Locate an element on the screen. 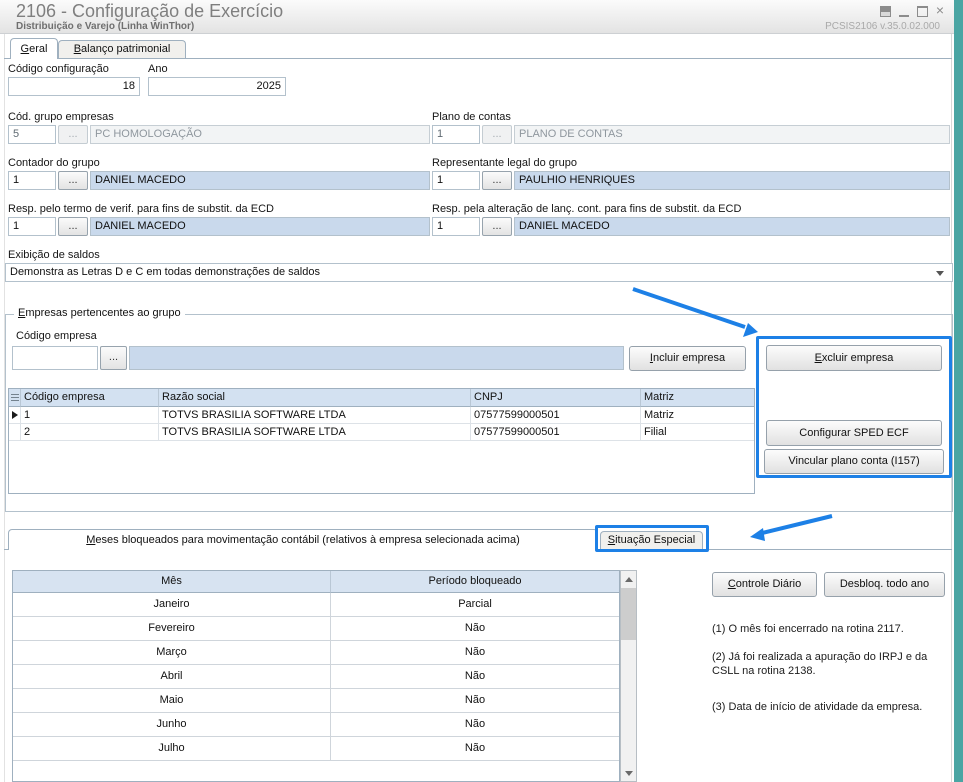 The height and width of the screenshot is (782, 963). desbloq-todo-ano-button: Desbloq. todo ano is located at coordinates (884, 584).